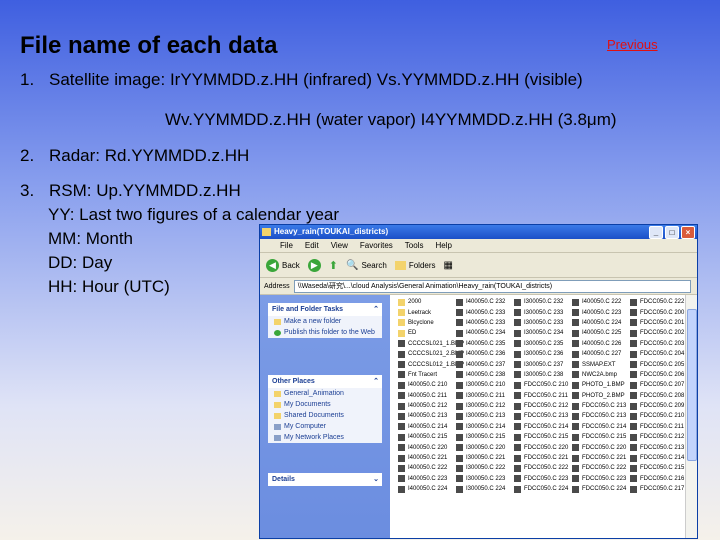 The image size is (720, 540). What do you see at coordinates (325, 426) in the screenshot?
I see `place-link: My Computer` at bounding box center [325, 426].